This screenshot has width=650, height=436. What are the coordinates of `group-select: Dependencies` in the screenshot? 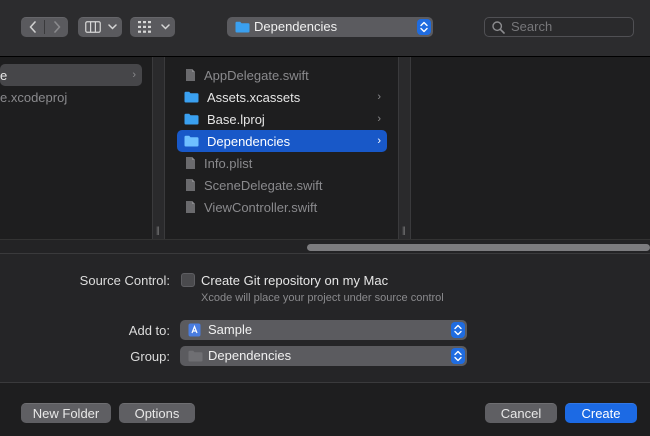 It's located at (323, 356).